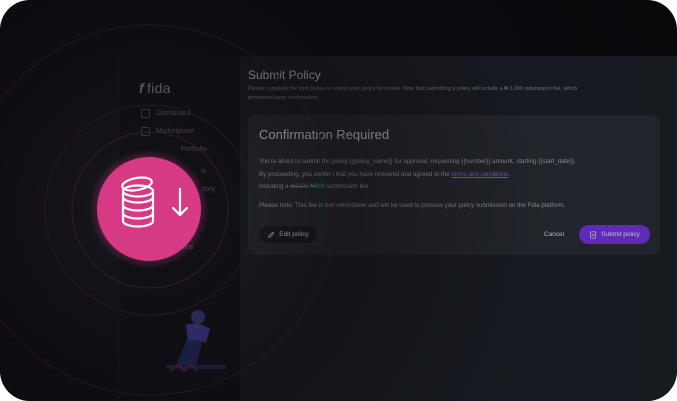 The height and width of the screenshot is (401, 677). I want to click on brand-name: fida, so click(158, 88).